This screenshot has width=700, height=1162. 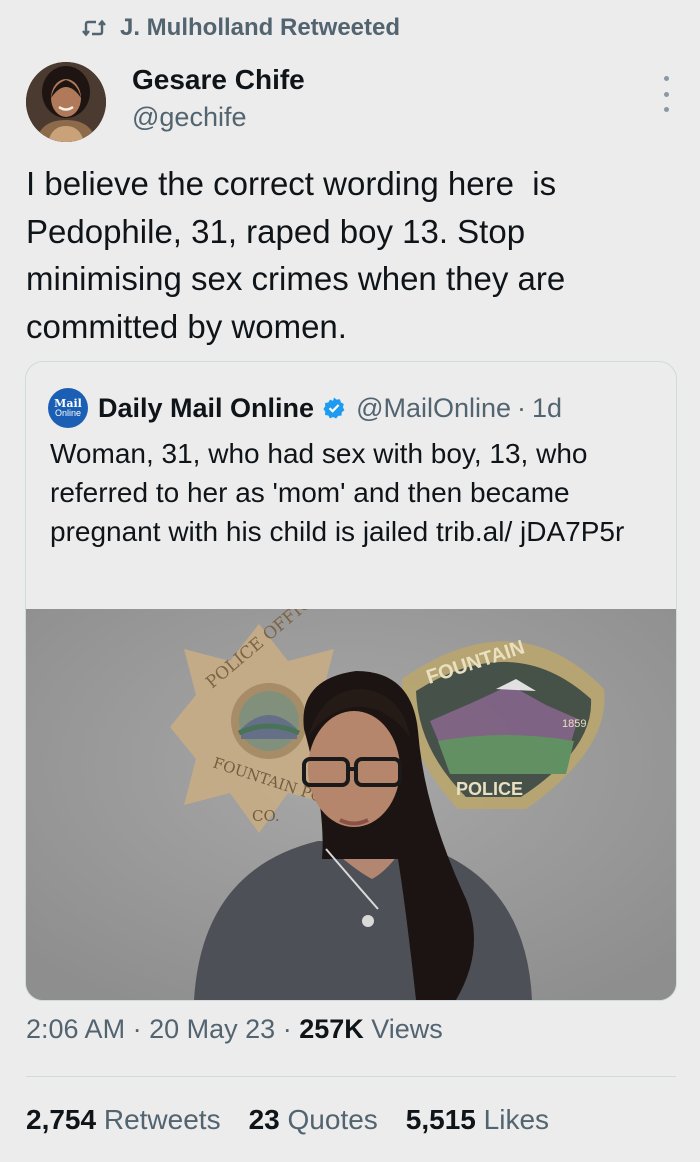 I want to click on quoted-tweet-time: 1d, so click(x=547, y=408).